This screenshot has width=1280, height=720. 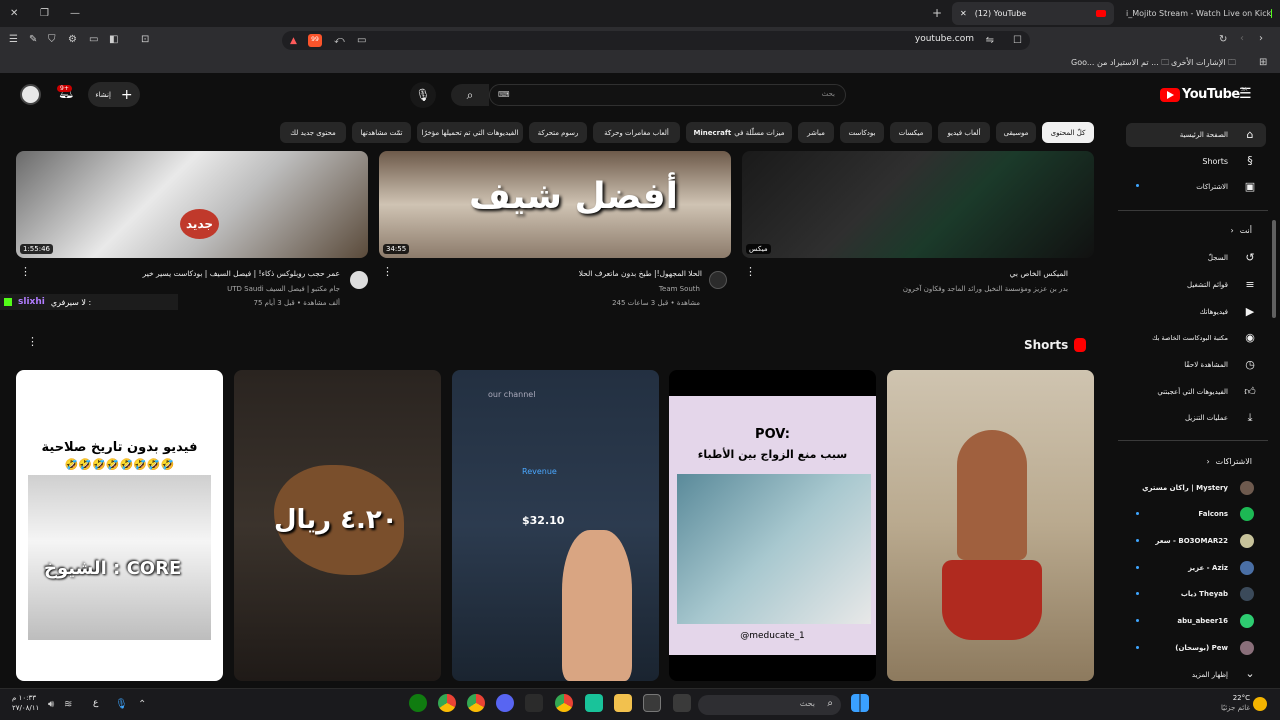 What do you see at coordinates (1196, 338) in the screenshot?
I see `sidebar-item-podcasts: مكتبة البودكاست الخاصة بك ◉` at bounding box center [1196, 338].